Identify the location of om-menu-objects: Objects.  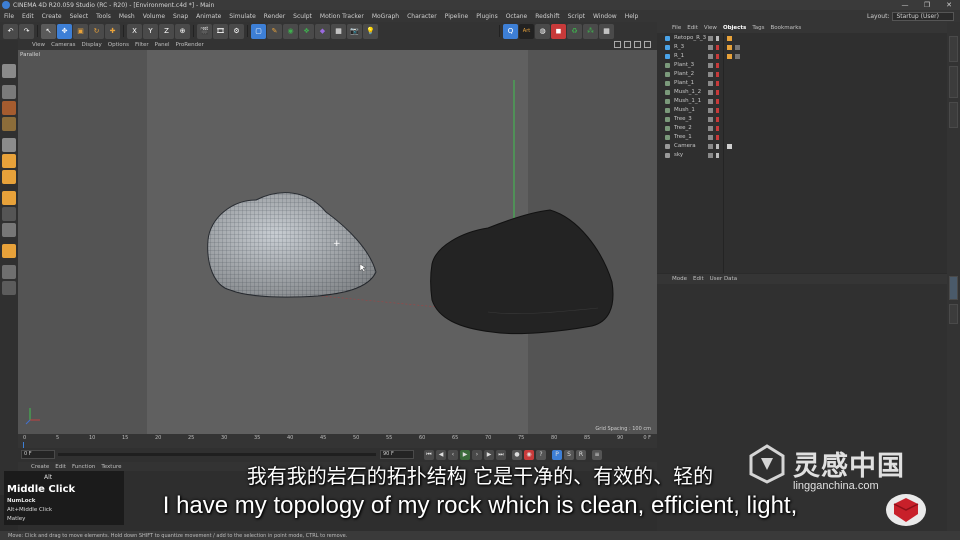
(734, 28).